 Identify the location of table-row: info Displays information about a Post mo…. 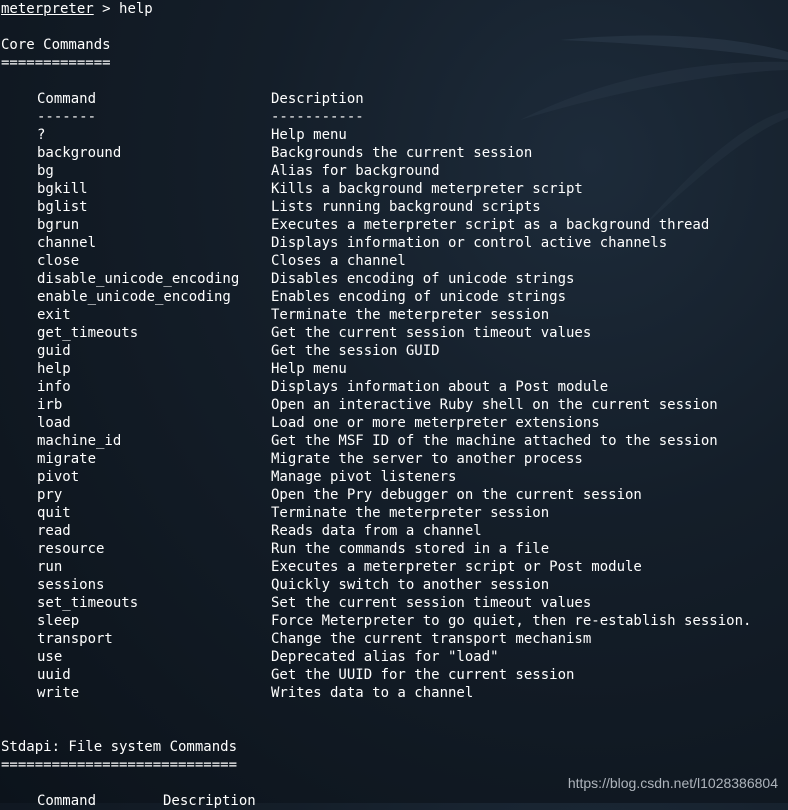
(394, 387).